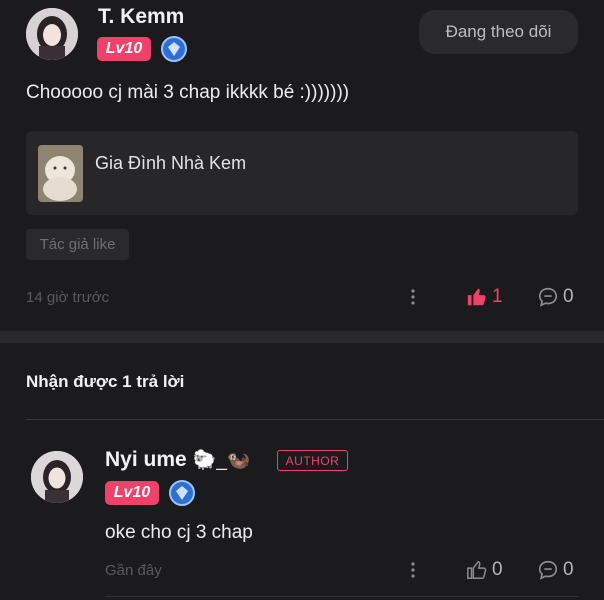 The width and height of the screenshot is (604, 600). I want to click on avatar, so click(52, 34).